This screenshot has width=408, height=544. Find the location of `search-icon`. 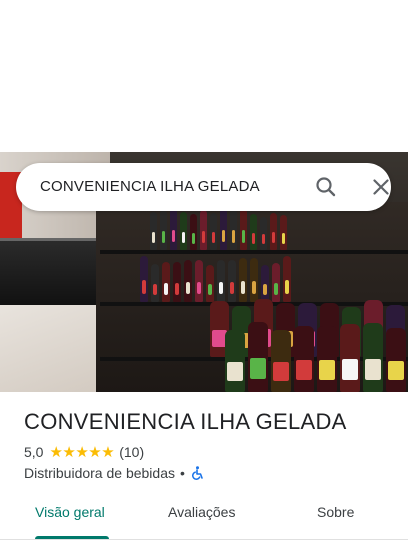

search-icon is located at coordinates (326, 187).